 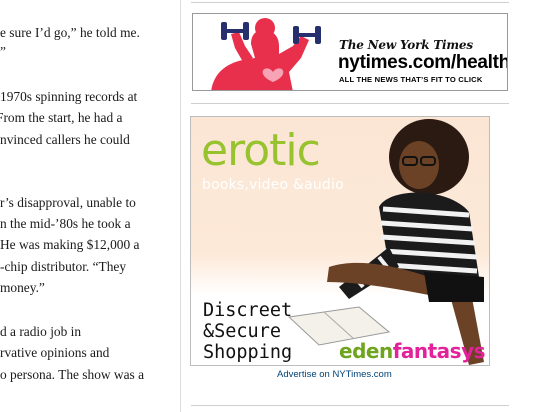 What do you see at coordinates (22, 287) in the screenshot?
I see `article-line: money.”` at bounding box center [22, 287].